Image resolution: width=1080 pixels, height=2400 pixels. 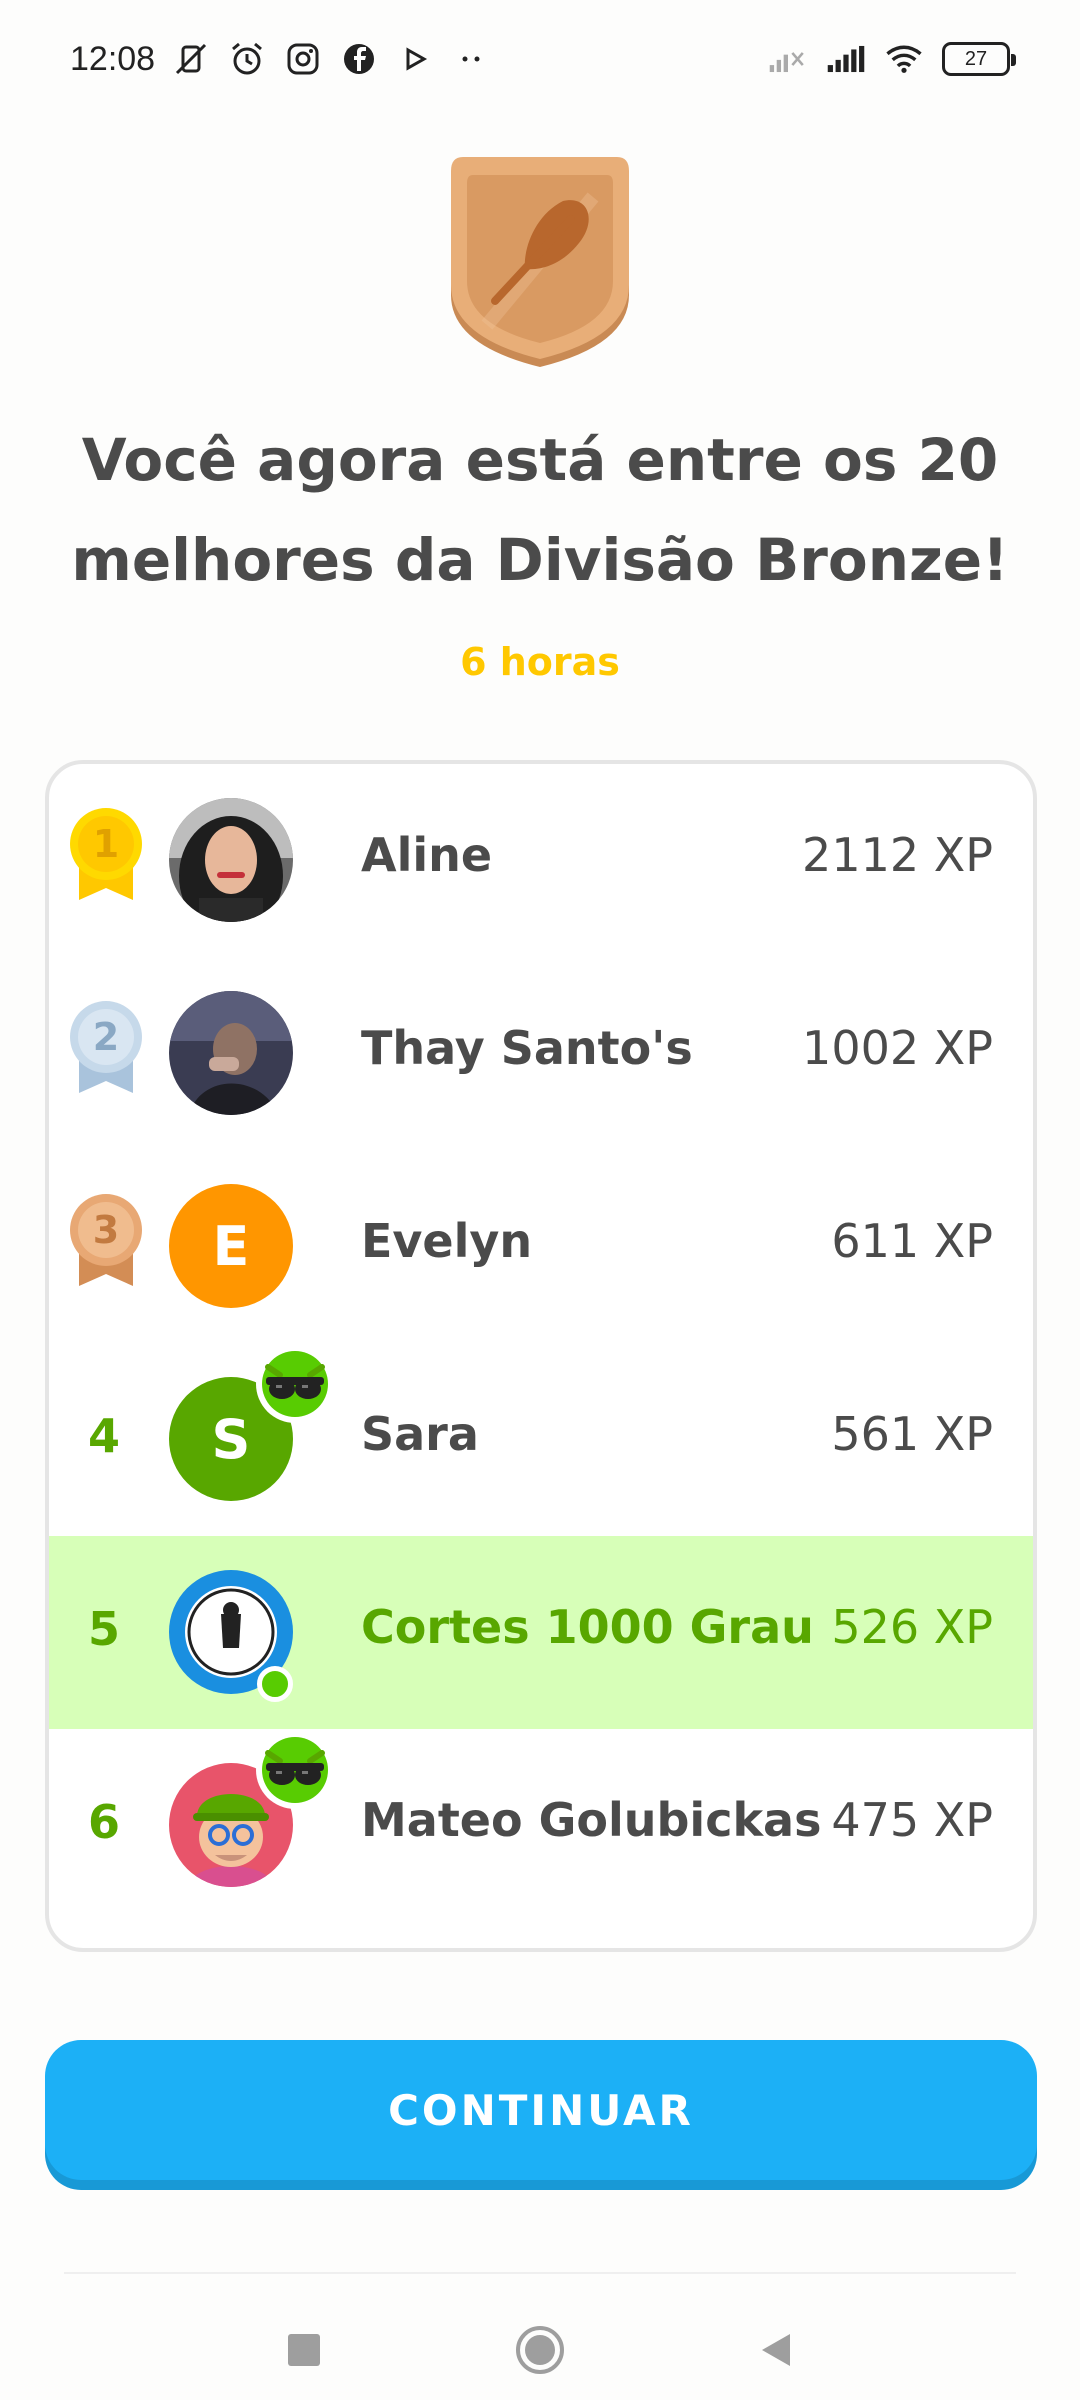 What do you see at coordinates (447, 1241) in the screenshot?
I see `user-name: Evelyn` at bounding box center [447, 1241].